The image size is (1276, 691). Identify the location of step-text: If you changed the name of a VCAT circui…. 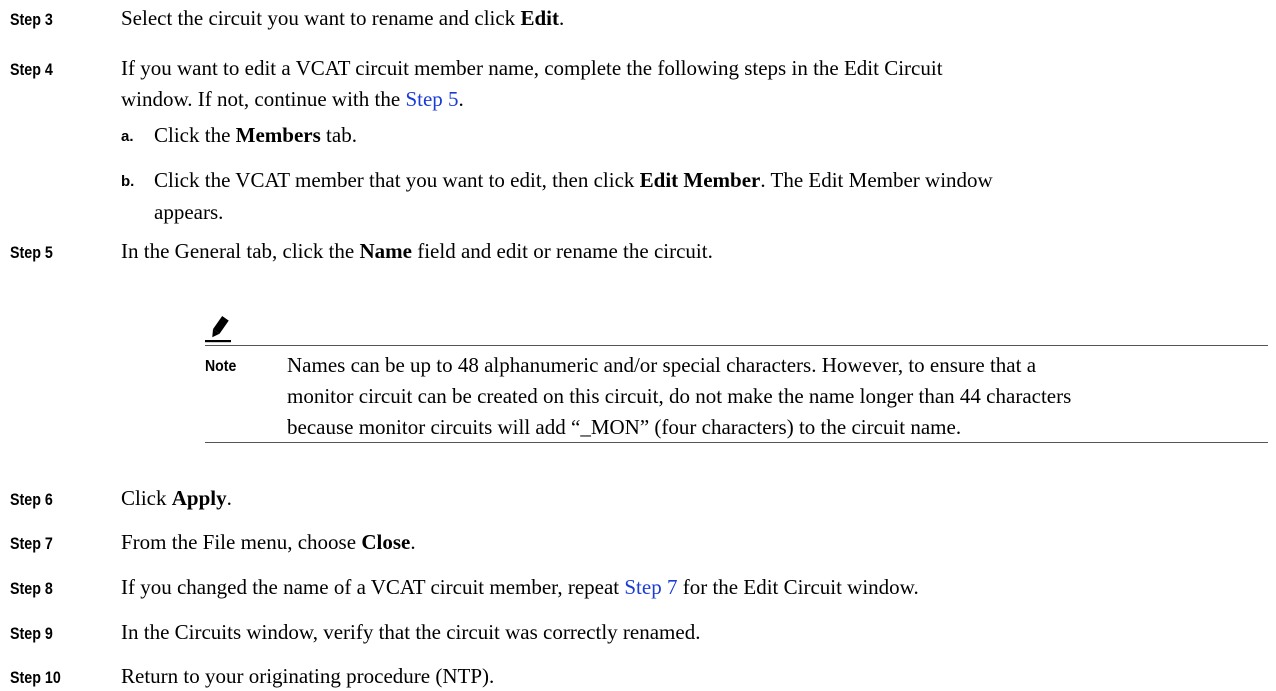
(520, 587).